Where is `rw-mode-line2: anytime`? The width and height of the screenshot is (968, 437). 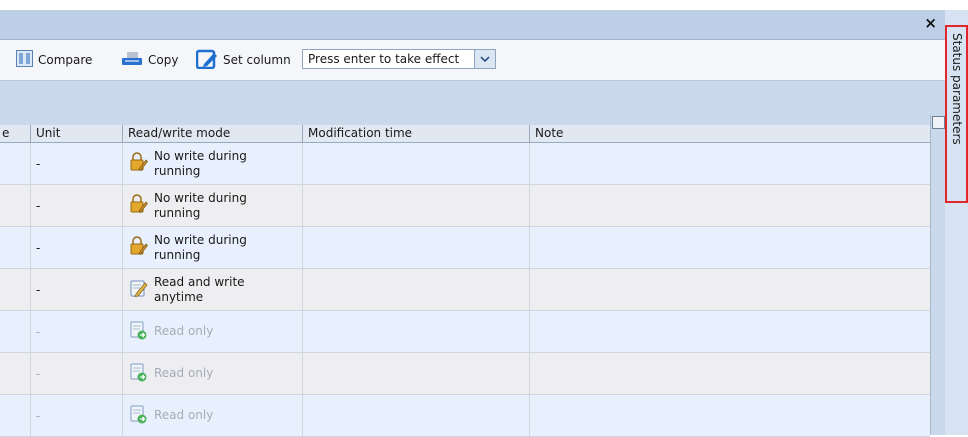 rw-mode-line2: anytime is located at coordinates (179, 296).